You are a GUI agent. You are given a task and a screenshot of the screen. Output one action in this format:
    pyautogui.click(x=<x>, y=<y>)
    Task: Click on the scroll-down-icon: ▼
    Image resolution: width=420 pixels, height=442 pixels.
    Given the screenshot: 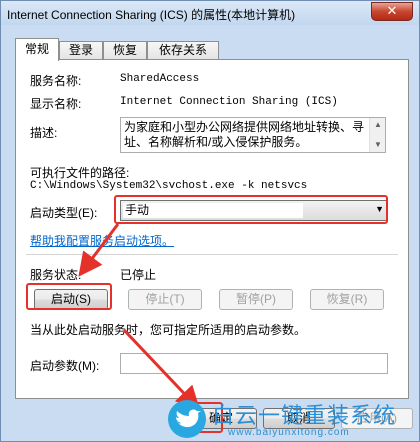 What is the action you would take?
    pyautogui.click(x=378, y=144)
    